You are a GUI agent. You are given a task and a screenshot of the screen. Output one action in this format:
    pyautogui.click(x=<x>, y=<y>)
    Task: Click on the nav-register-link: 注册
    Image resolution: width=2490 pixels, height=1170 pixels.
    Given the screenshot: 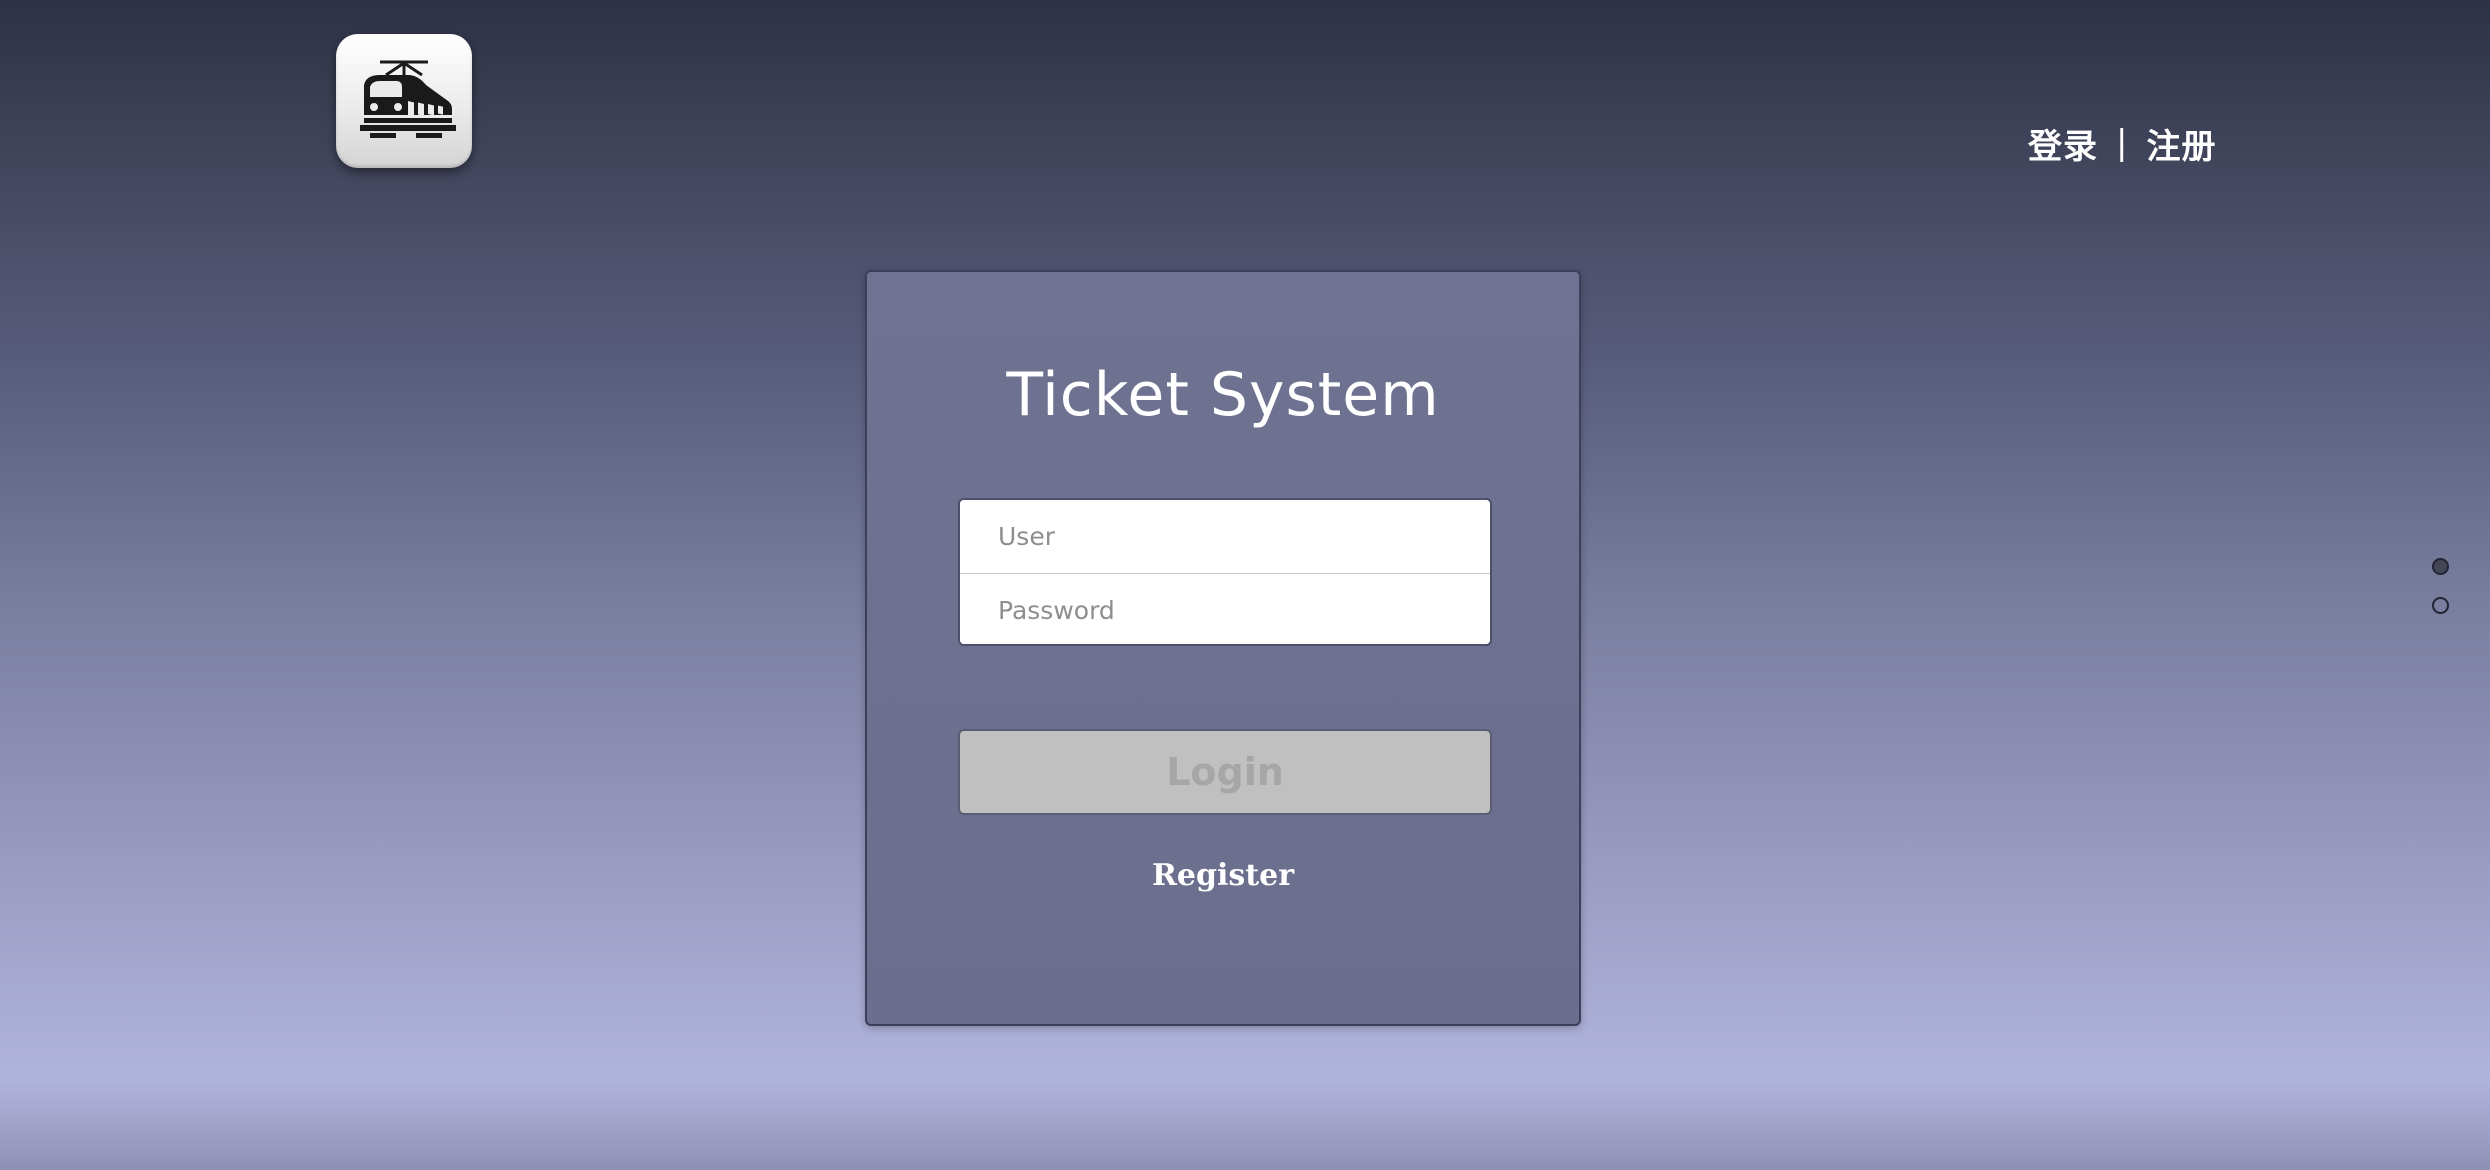 What is the action you would take?
    pyautogui.click(x=2181, y=143)
    